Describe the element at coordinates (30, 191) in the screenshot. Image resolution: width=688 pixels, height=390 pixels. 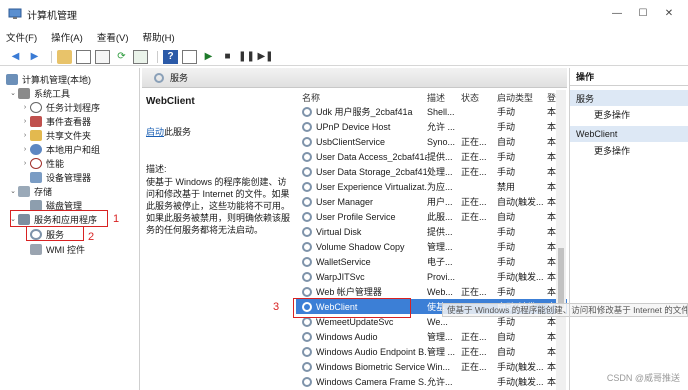
I see `tree-item-storage: ⌄ 存储` at that location.